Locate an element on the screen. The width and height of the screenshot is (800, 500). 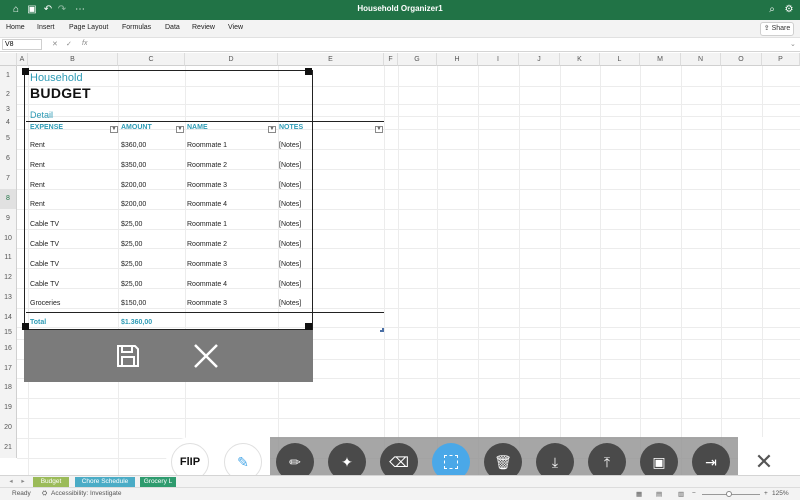
save-capture-icon is located at coordinates (128, 356).